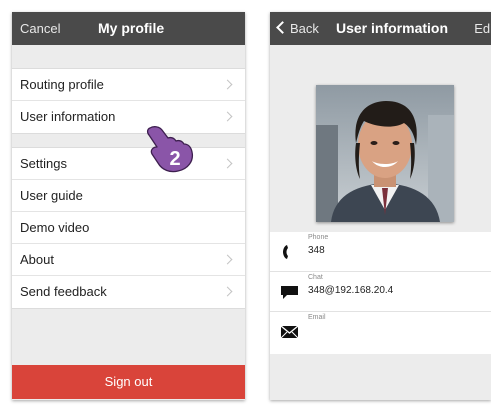 This screenshot has height=406, width=491. What do you see at coordinates (43, 163) in the screenshot?
I see `menu-item-label: Settings` at bounding box center [43, 163].